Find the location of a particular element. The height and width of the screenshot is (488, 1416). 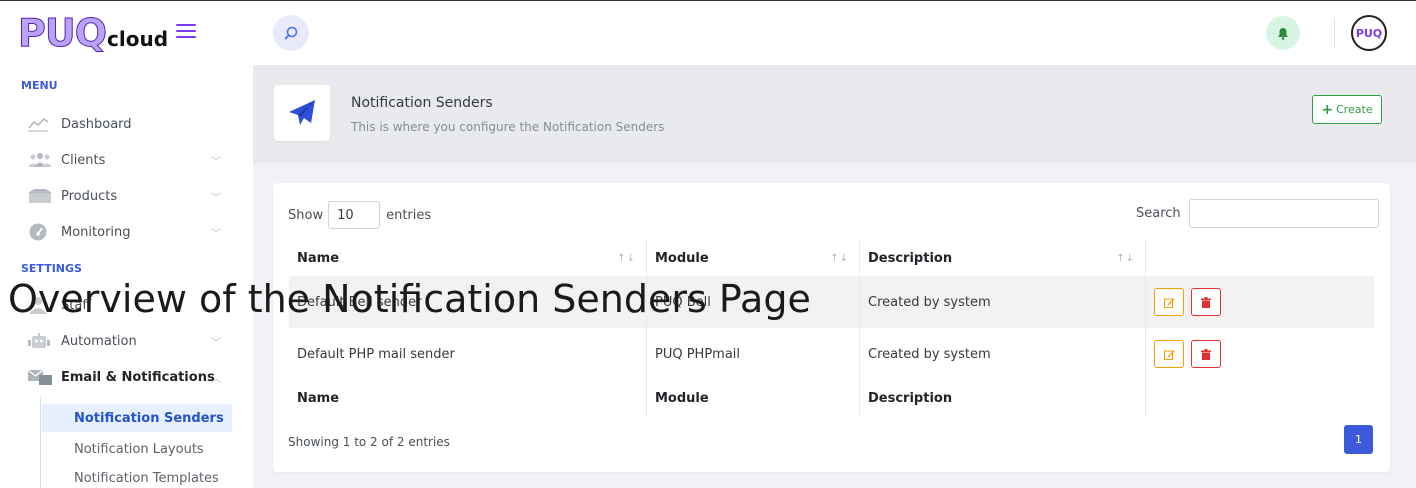

page-length-select: 10 is located at coordinates (354, 215).